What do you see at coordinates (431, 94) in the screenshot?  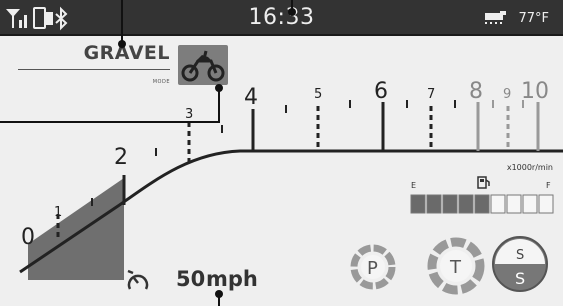 I see `rpm-label-7: 7` at bounding box center [431, 94].